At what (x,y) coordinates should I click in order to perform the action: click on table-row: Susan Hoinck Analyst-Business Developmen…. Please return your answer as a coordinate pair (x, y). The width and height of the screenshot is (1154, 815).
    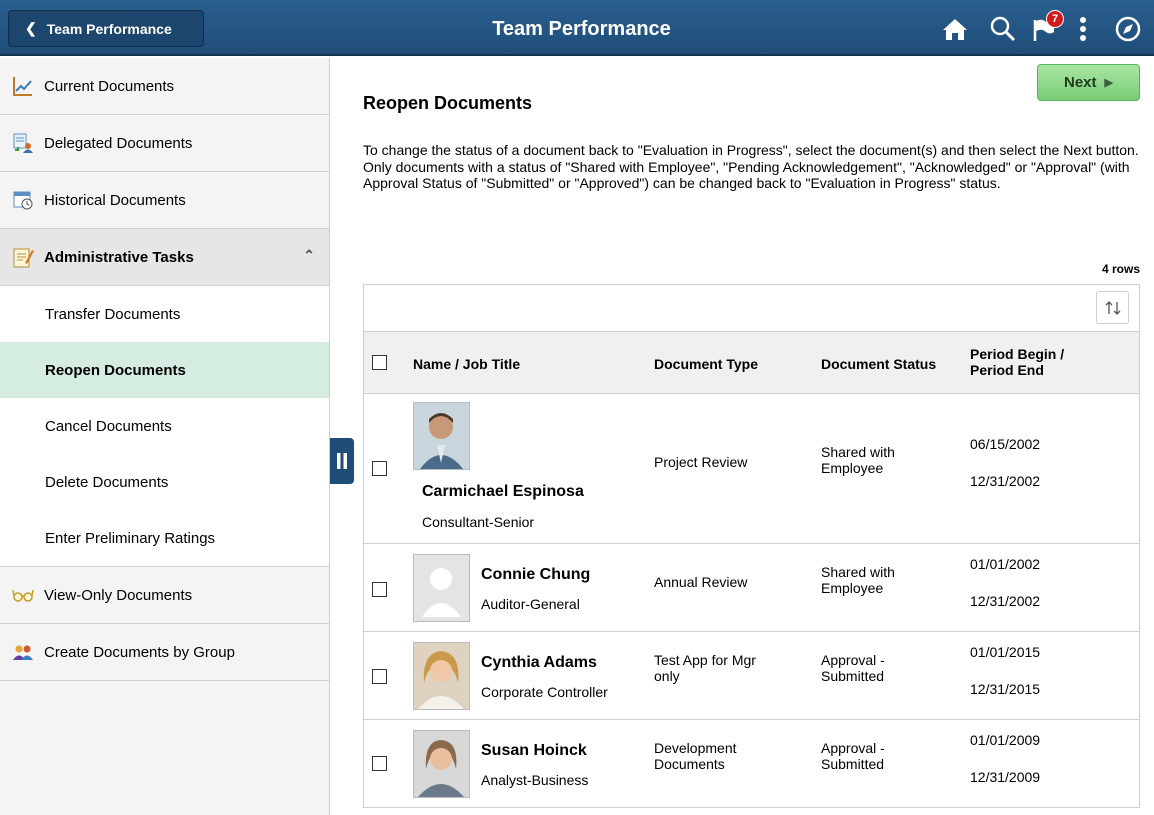
    Looking at the image, I should click on (751, 763).